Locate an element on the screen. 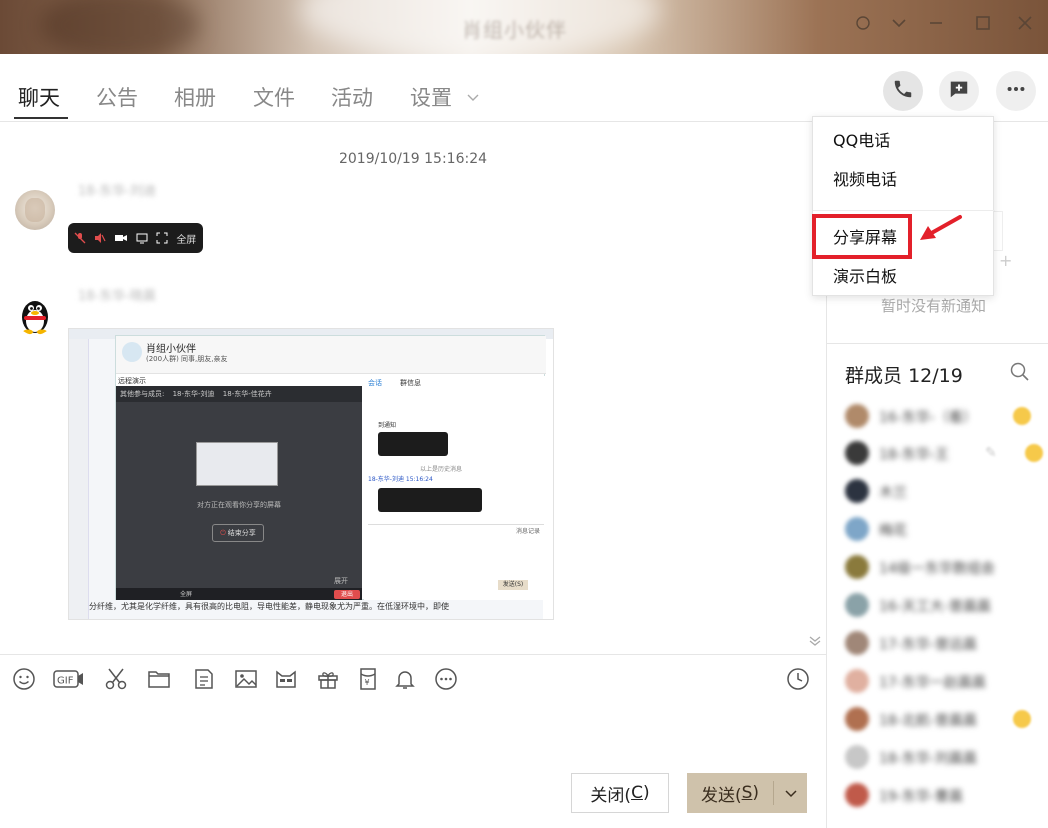 The height and width of the screenshot is (828, 1048). add-chat-button is located at coordinates (959, 91).